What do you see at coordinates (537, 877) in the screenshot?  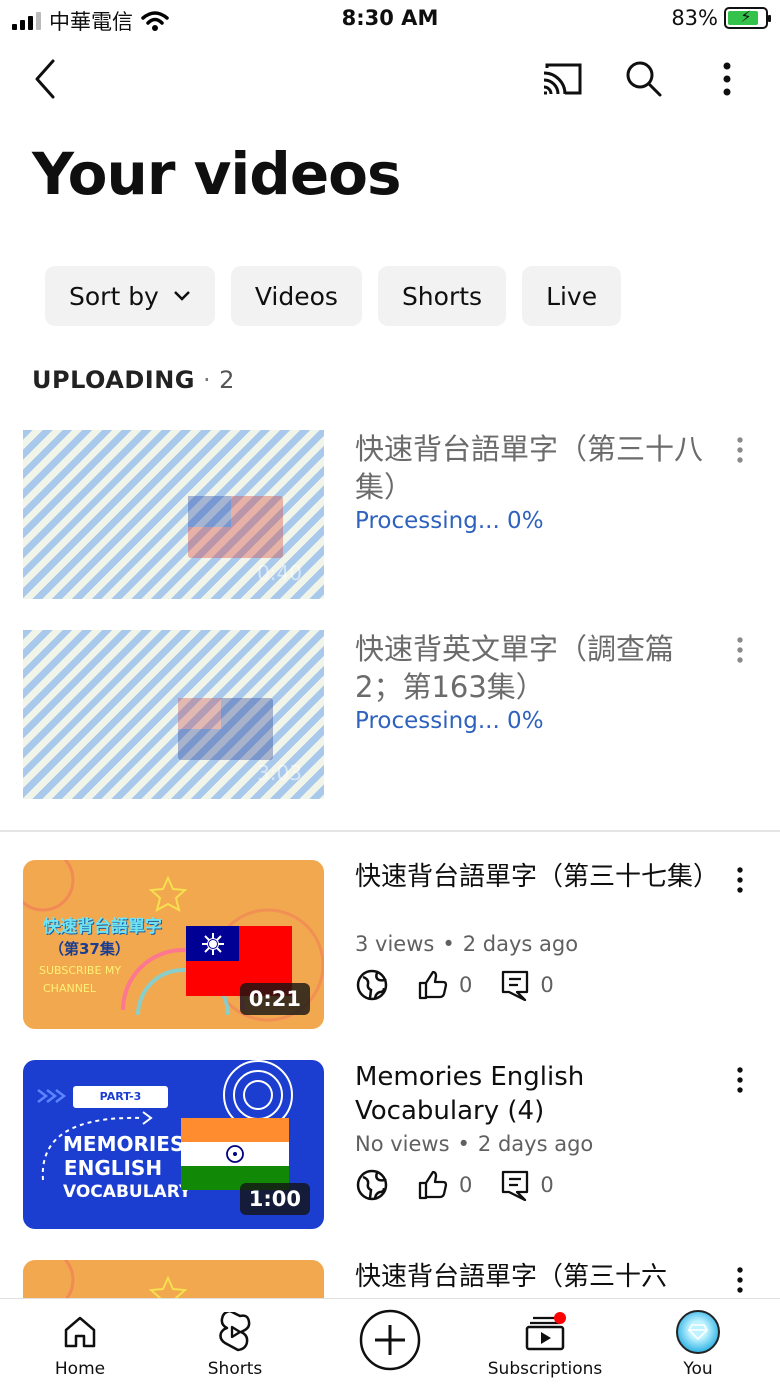 I see `video-title: 快速背台語單字（第三十七集）` at bounding box center [537, 877].